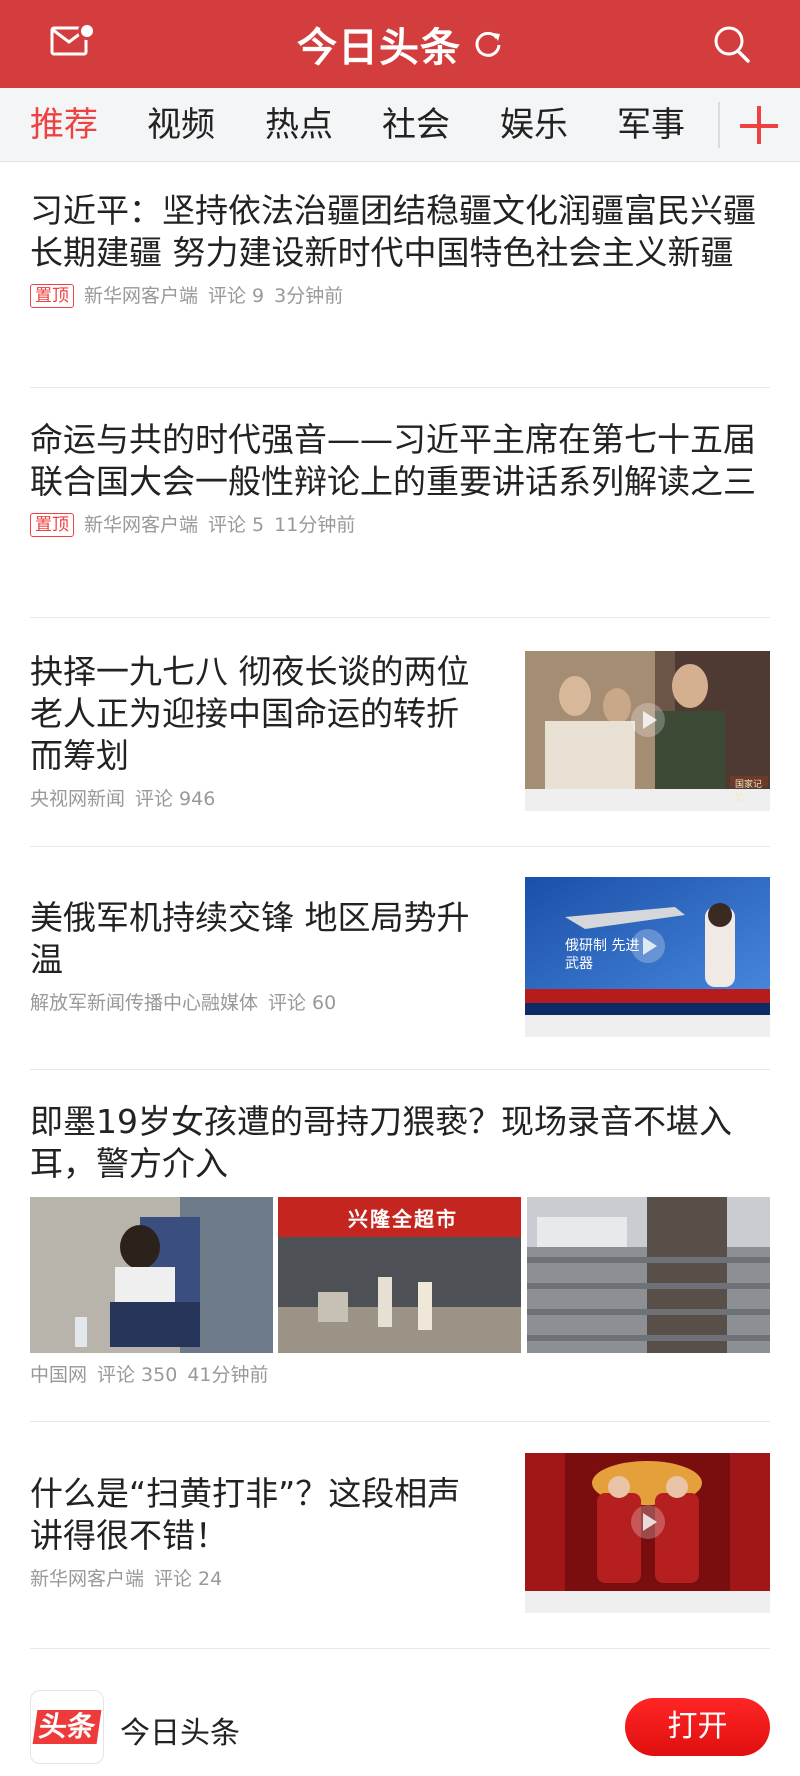 This screenshot has width=800, height=1776. I want to click on open-app-button: 打开, so click(697, 1727).